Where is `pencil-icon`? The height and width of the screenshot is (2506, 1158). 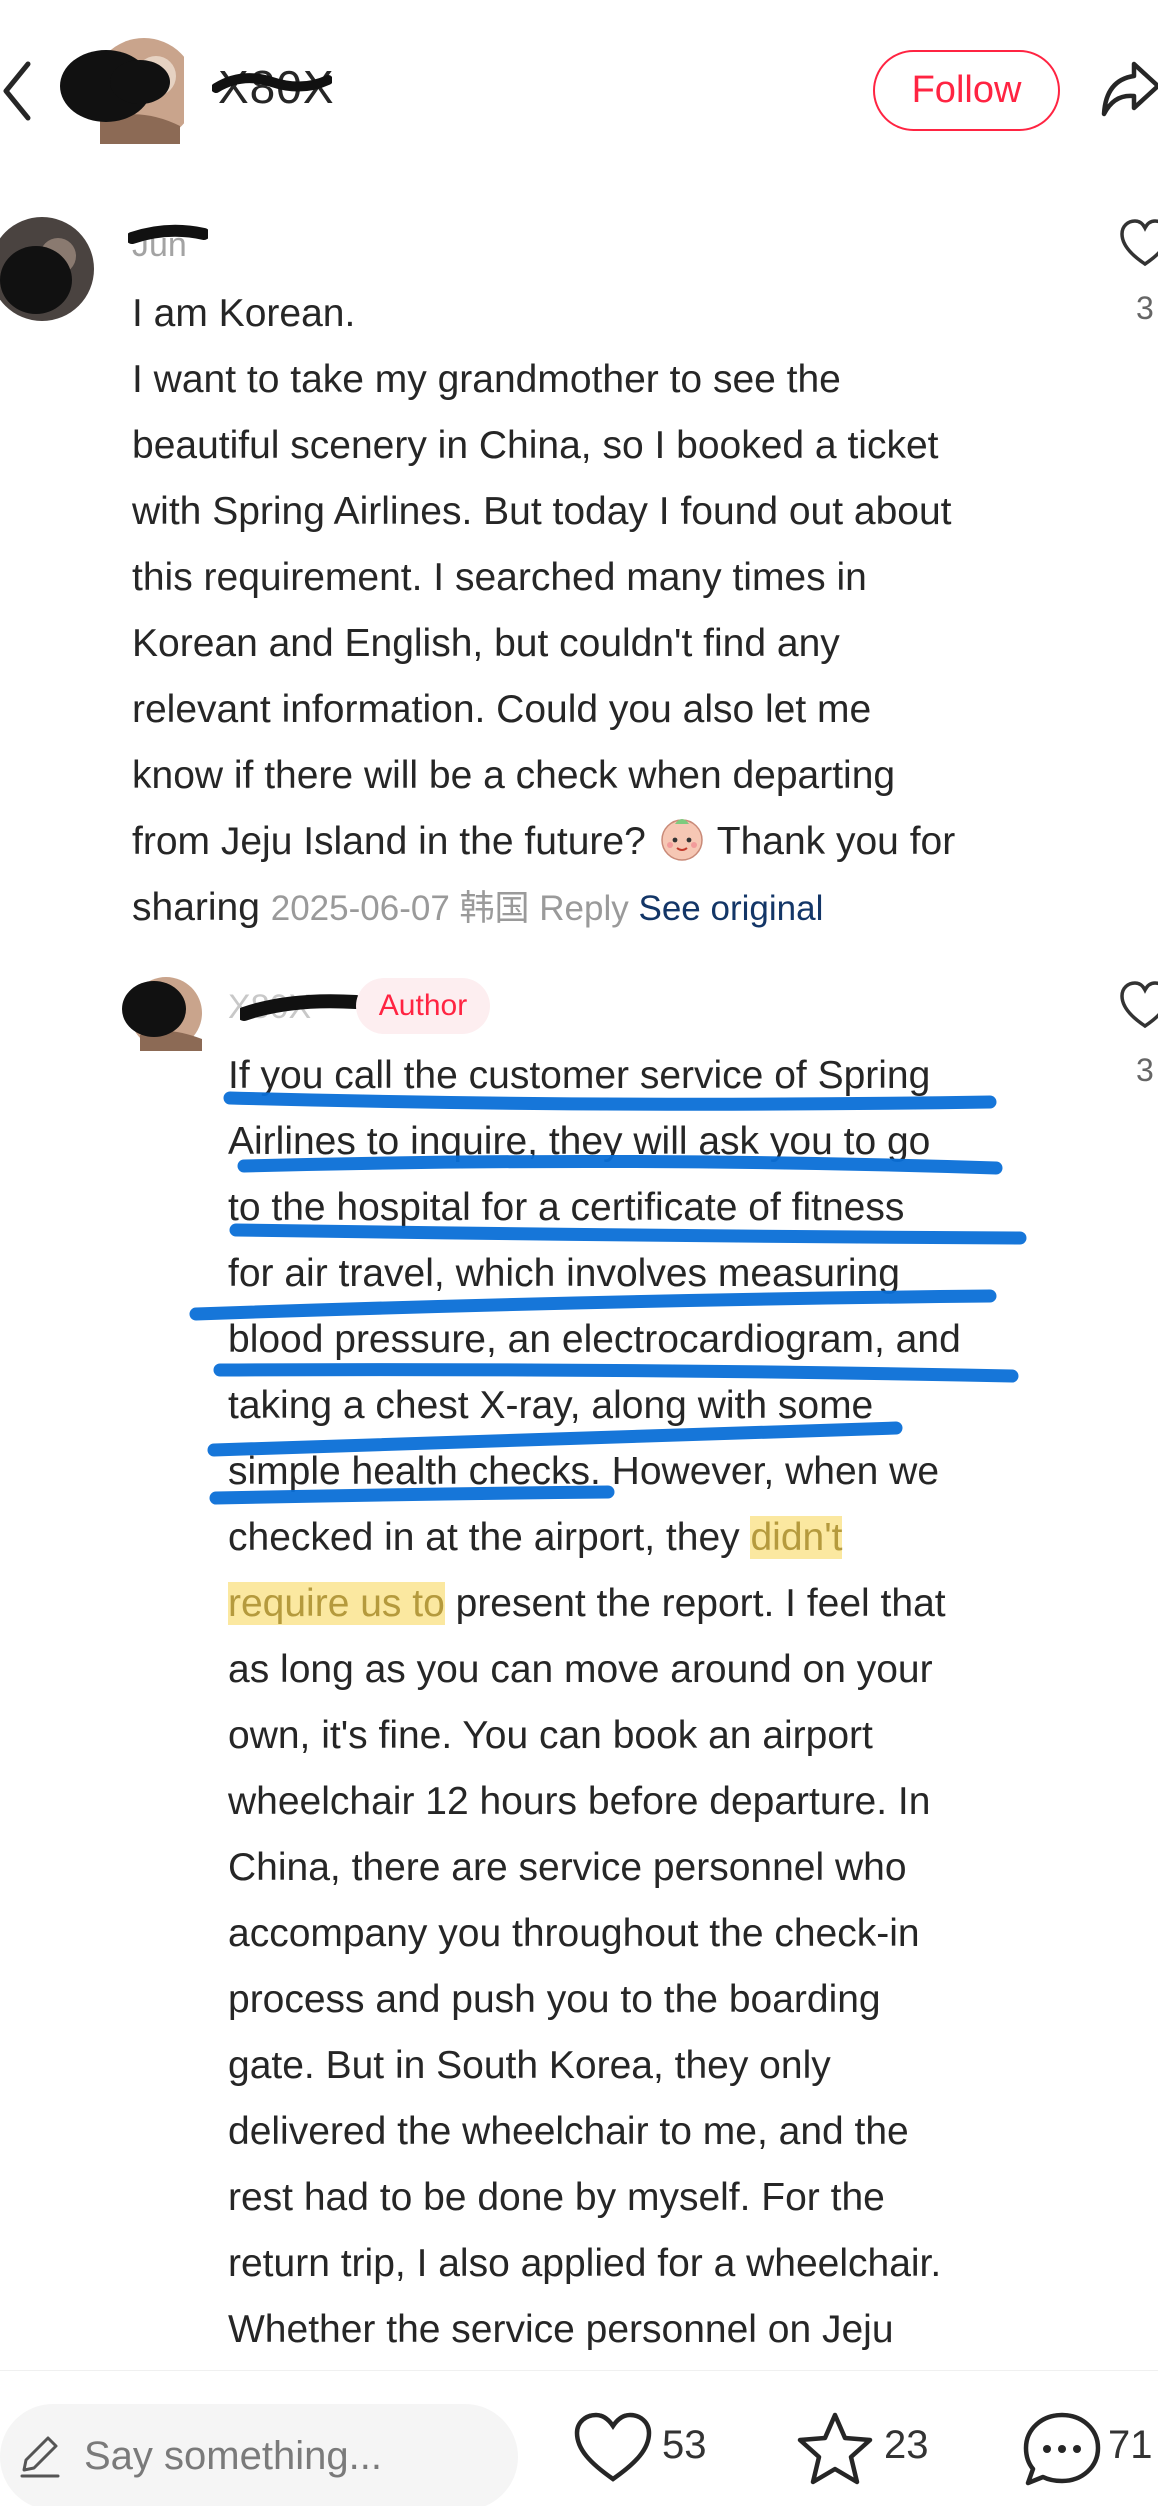 pencil-icon is located at coordinates (40, 2457).